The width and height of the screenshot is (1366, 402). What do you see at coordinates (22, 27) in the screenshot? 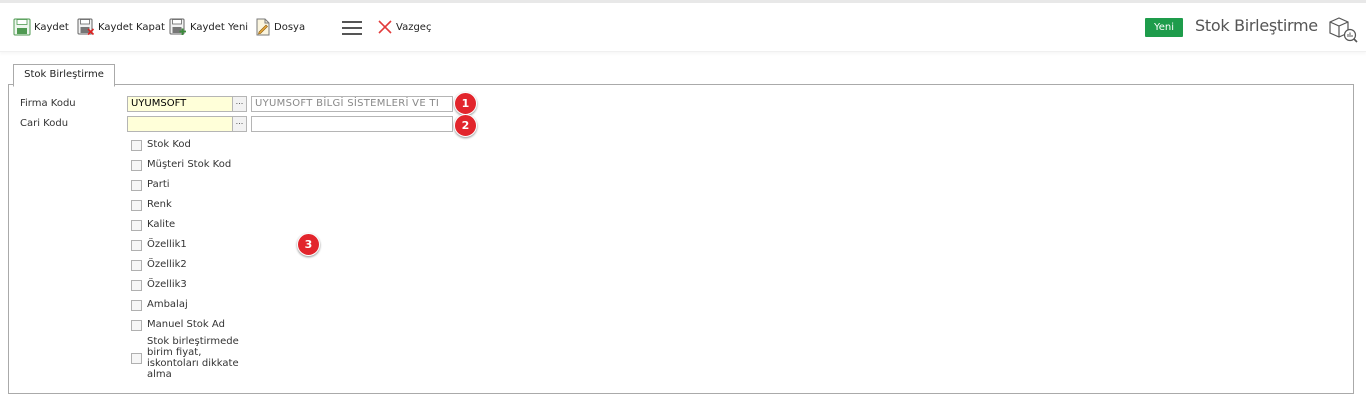
I see `save-icon` at bounding box center [22, 27].